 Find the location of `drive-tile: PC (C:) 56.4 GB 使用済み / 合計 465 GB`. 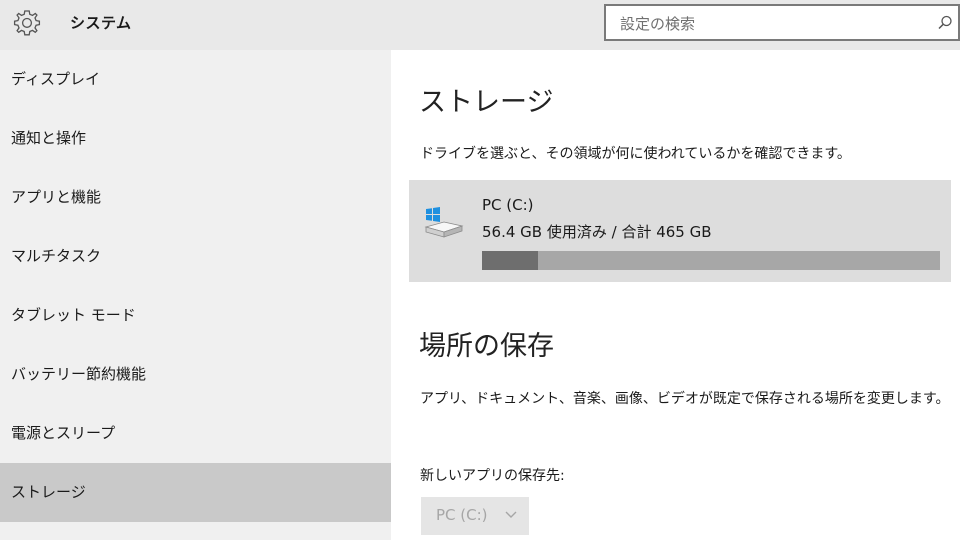

drive-tile: PC (C:) 56.4 GB 使用済み / 合計 465 GB is located at coordinates (680, 231).